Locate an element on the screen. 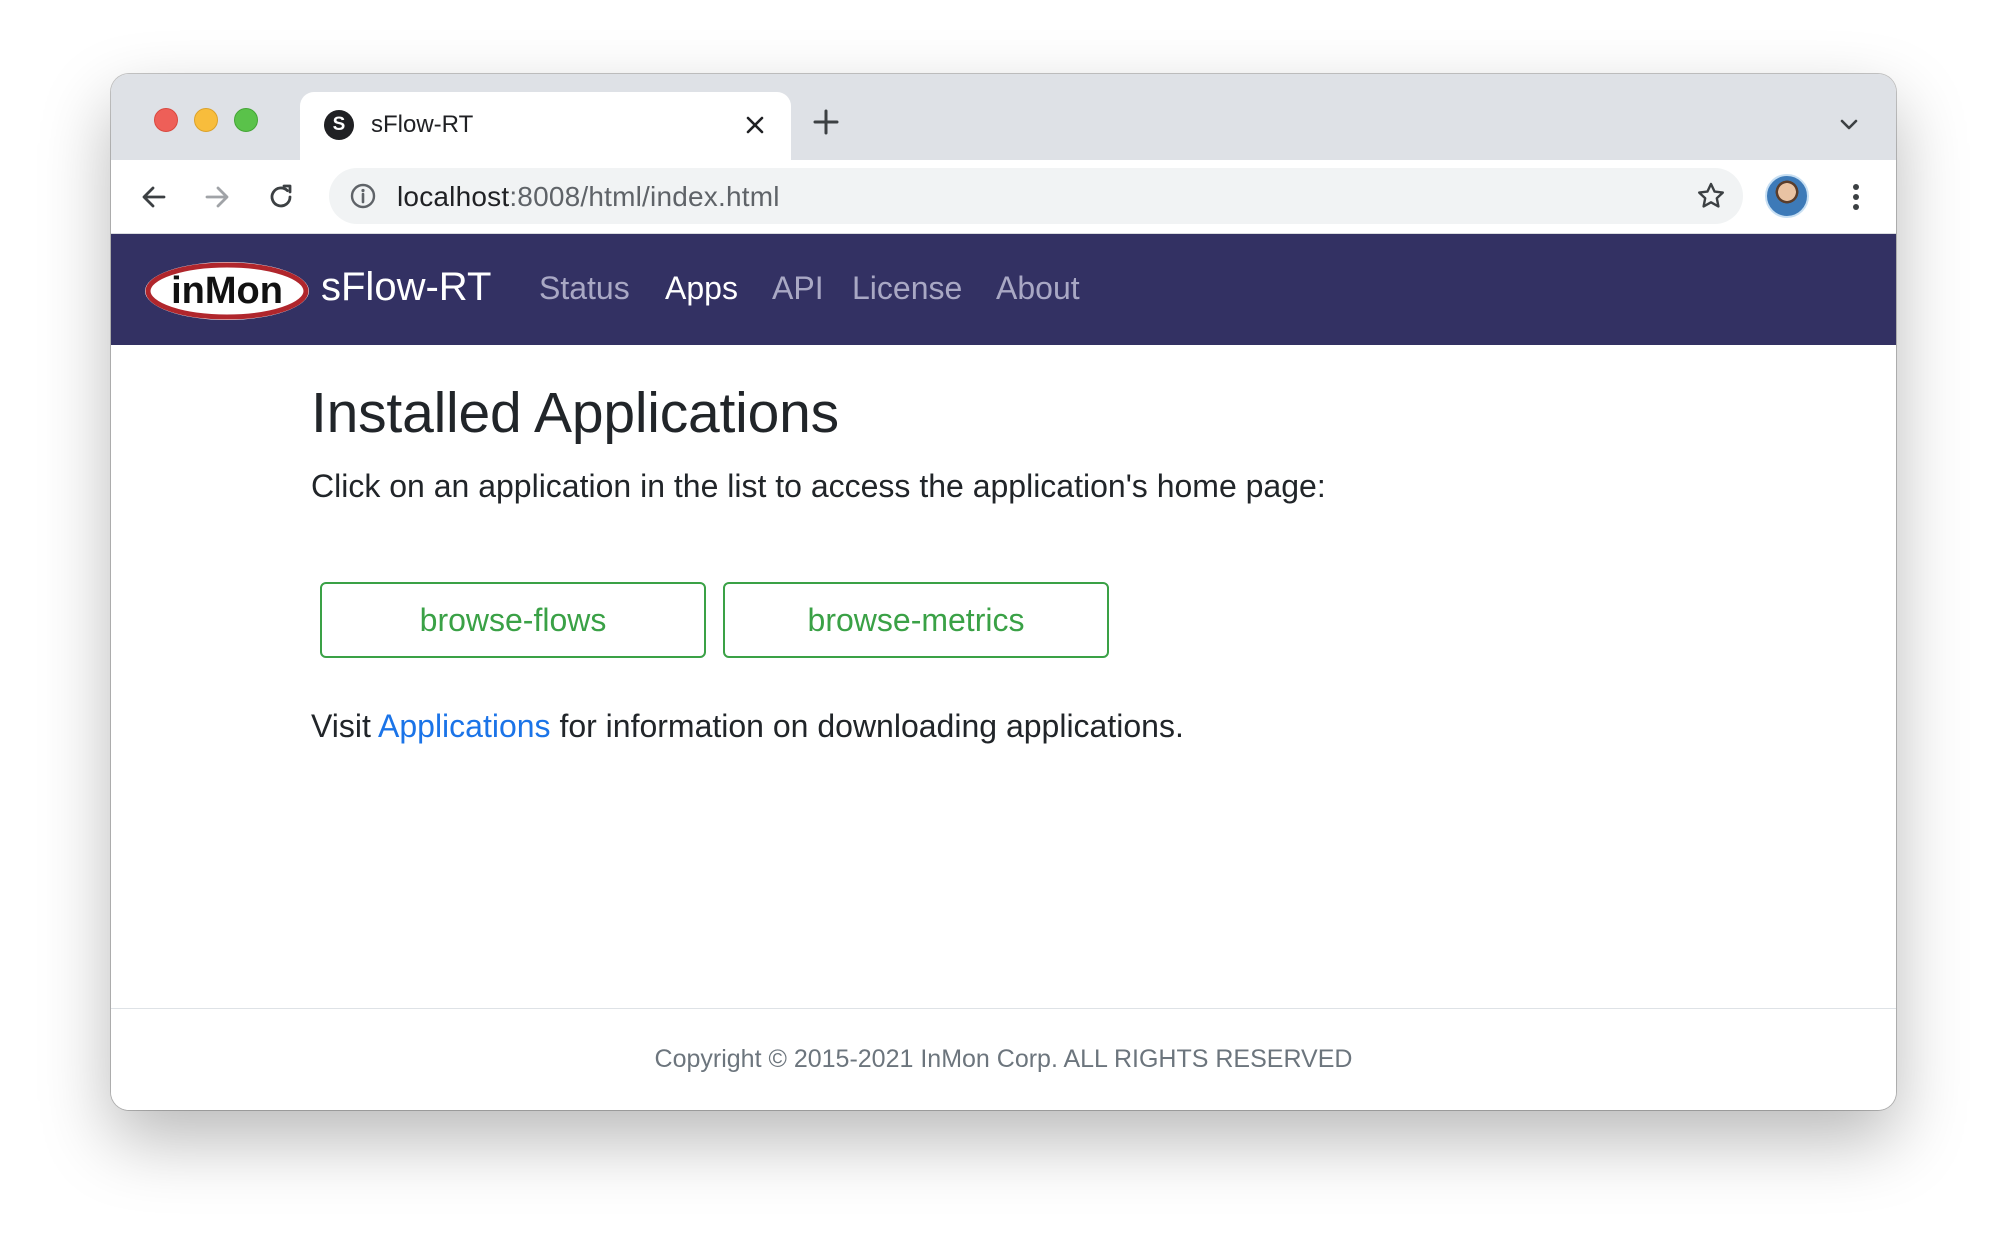 The width and height of the screenshot is (2002, 1254). url-path: :8008/html/index.html is located at coordinates (644, 196).